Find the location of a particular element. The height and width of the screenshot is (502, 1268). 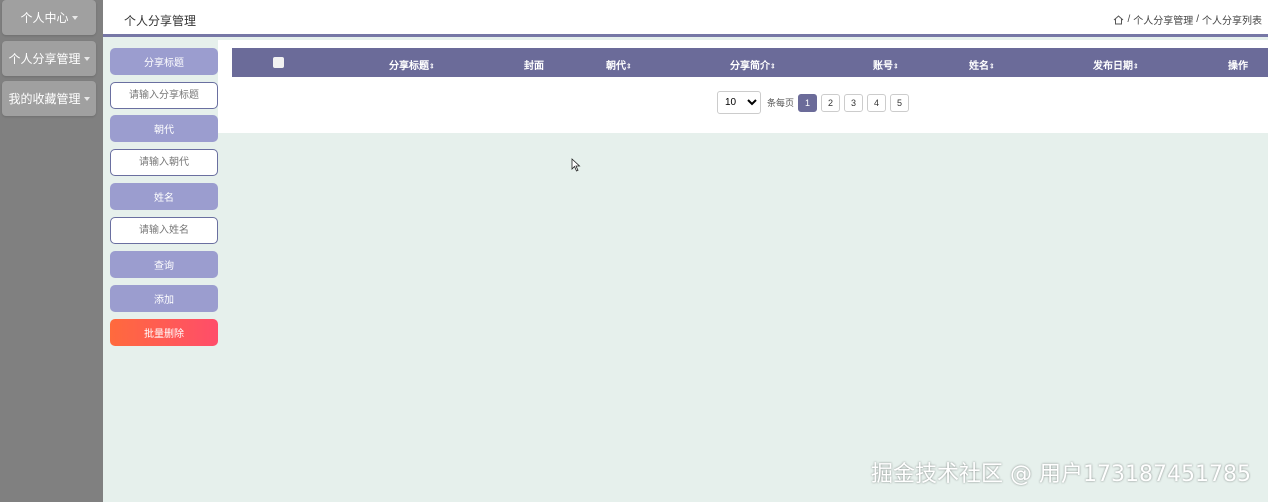

breadcrumb-item-share-list: 个人分享列表 is located at coordinates (1232, 21).